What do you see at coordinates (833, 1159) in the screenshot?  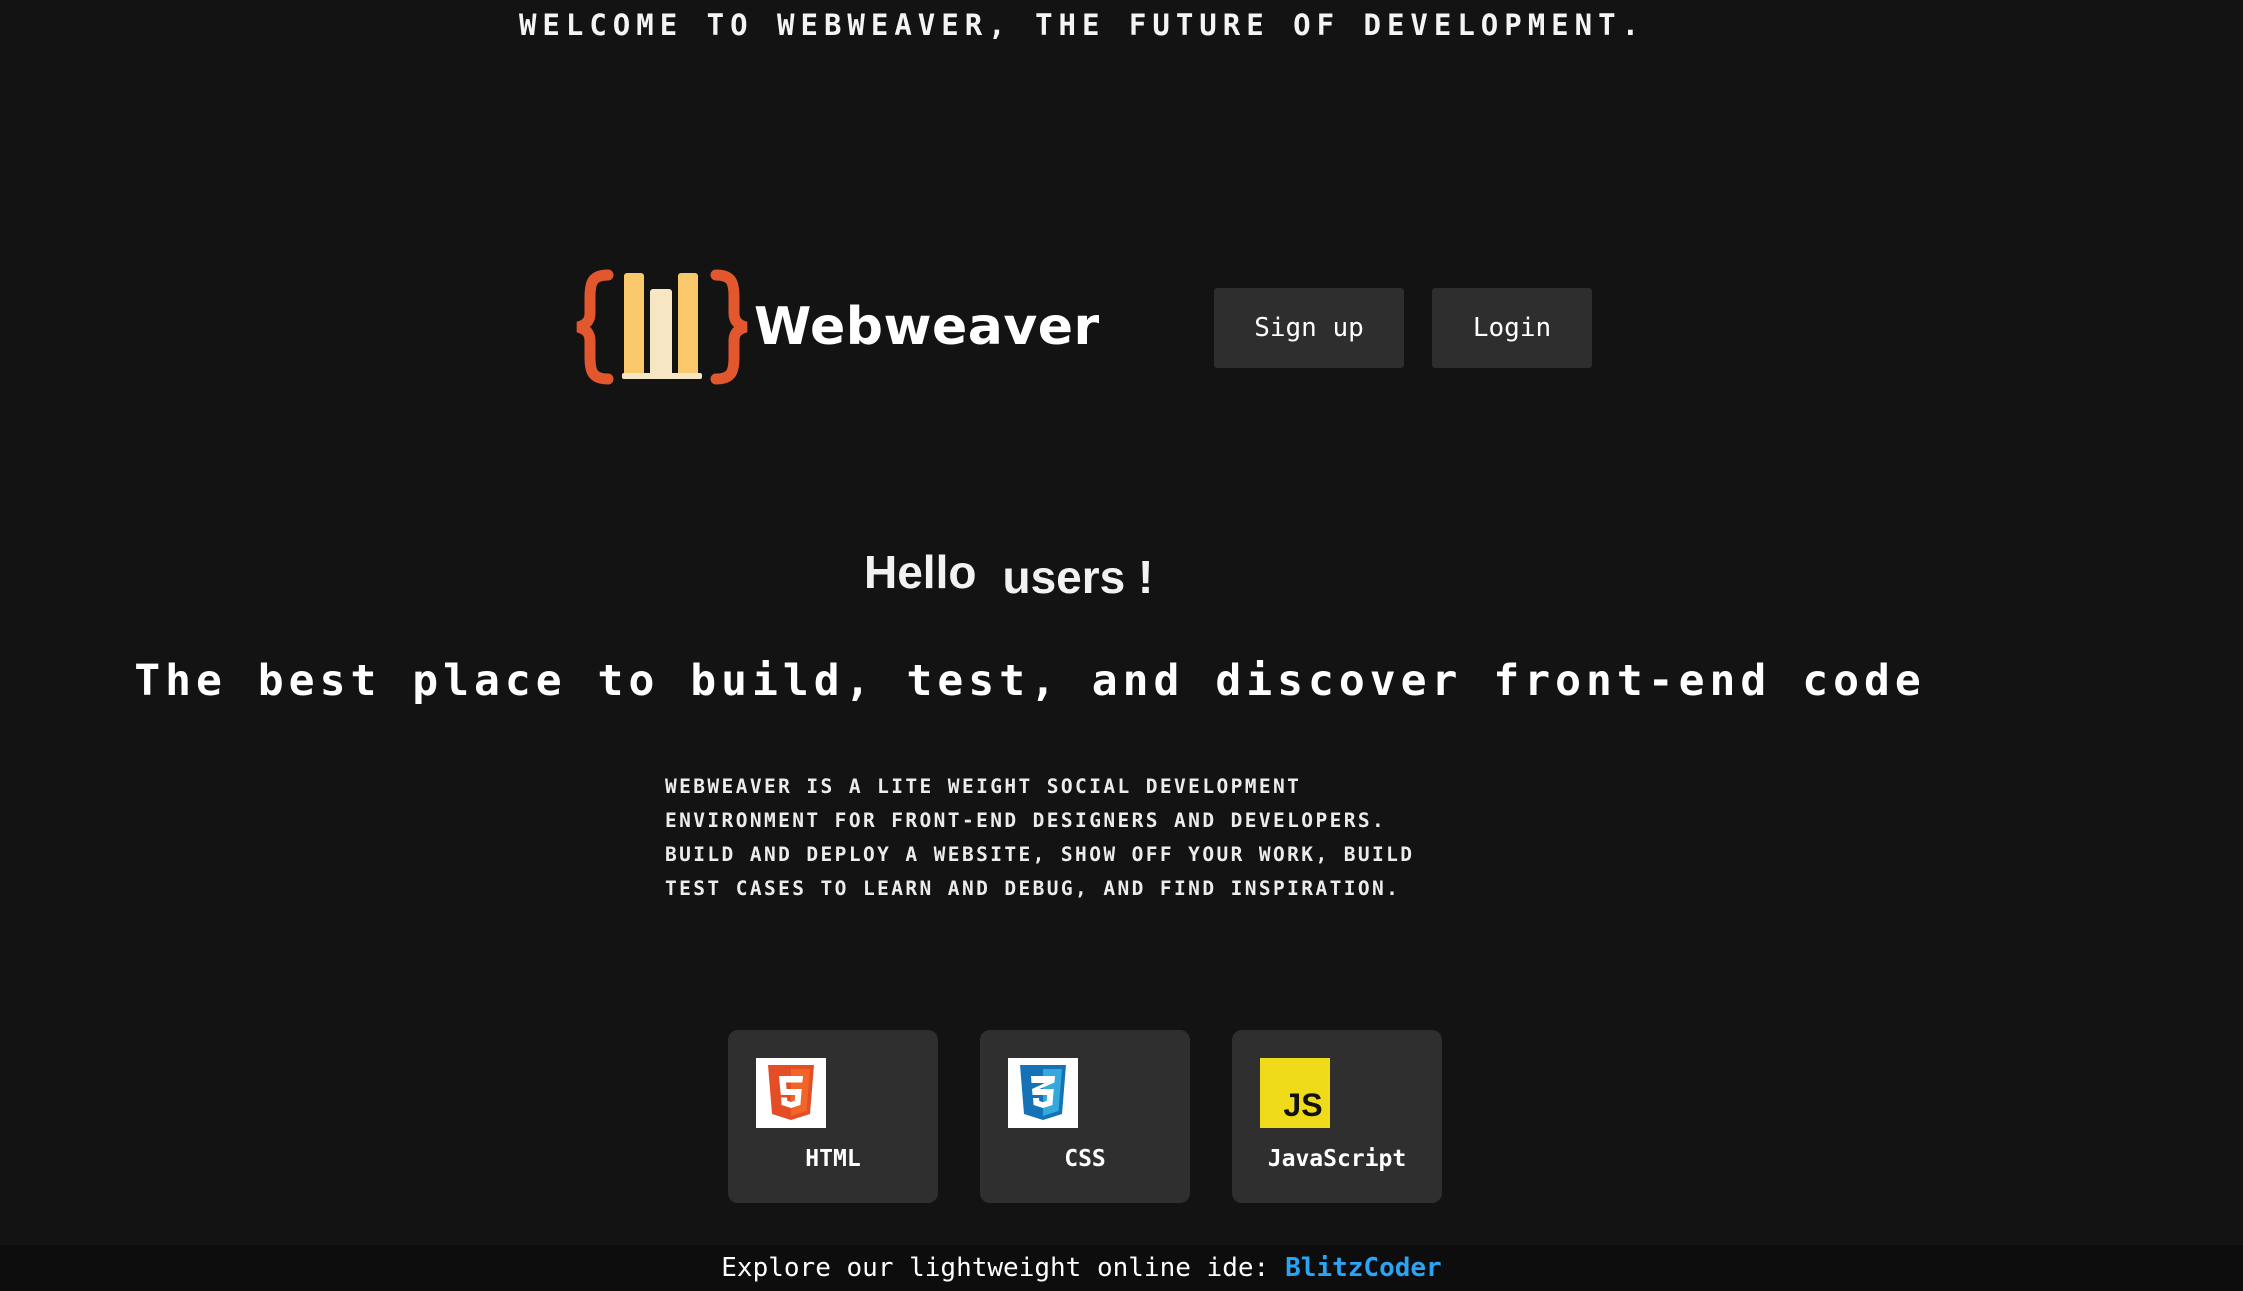 I see `tech-label: HTML` at bounding box center [833, 1159].